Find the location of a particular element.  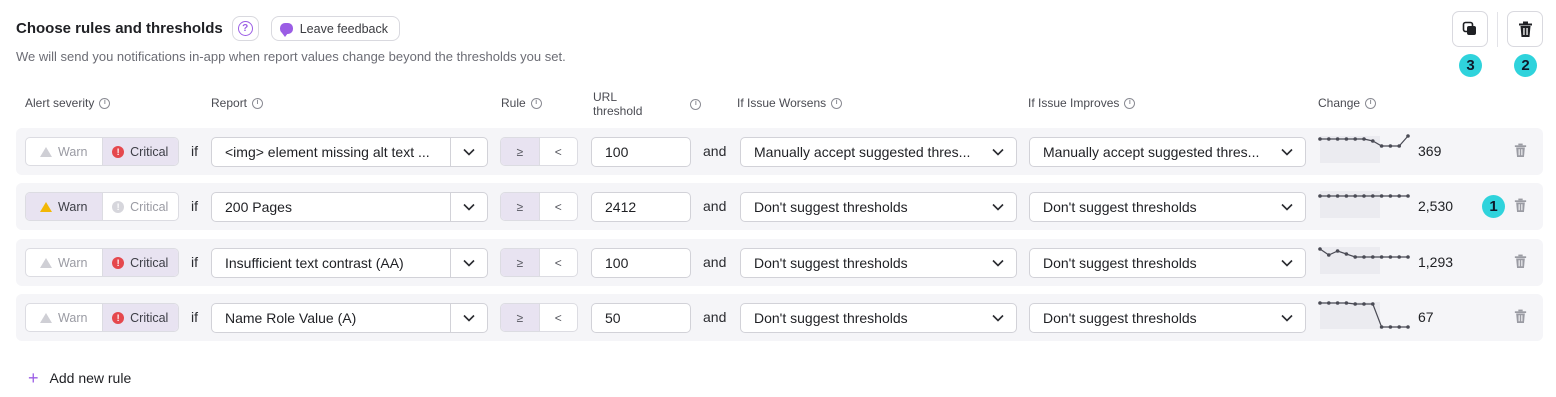

report-select: Name Role Value (A) is located at coordinates (349, 318).